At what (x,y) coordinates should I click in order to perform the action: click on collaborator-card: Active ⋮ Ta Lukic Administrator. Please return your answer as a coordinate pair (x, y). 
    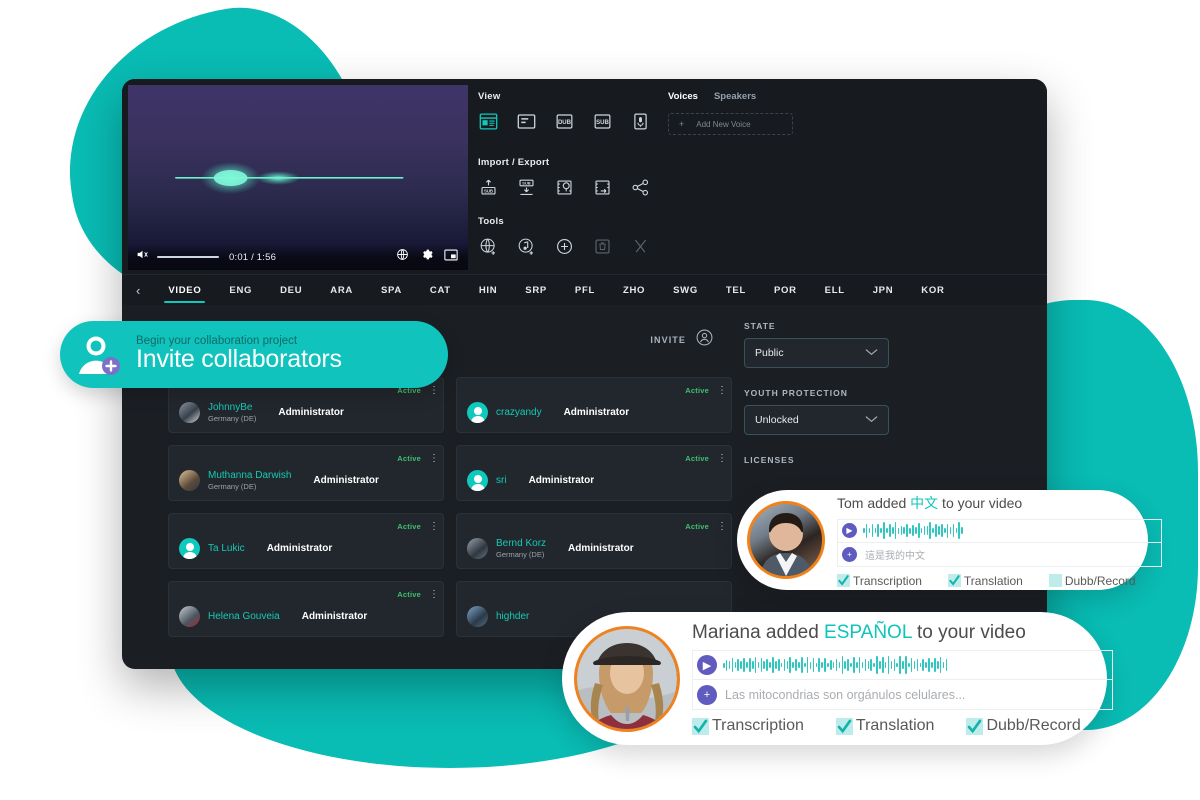
    Looking at the image, I should click on (306, 541).